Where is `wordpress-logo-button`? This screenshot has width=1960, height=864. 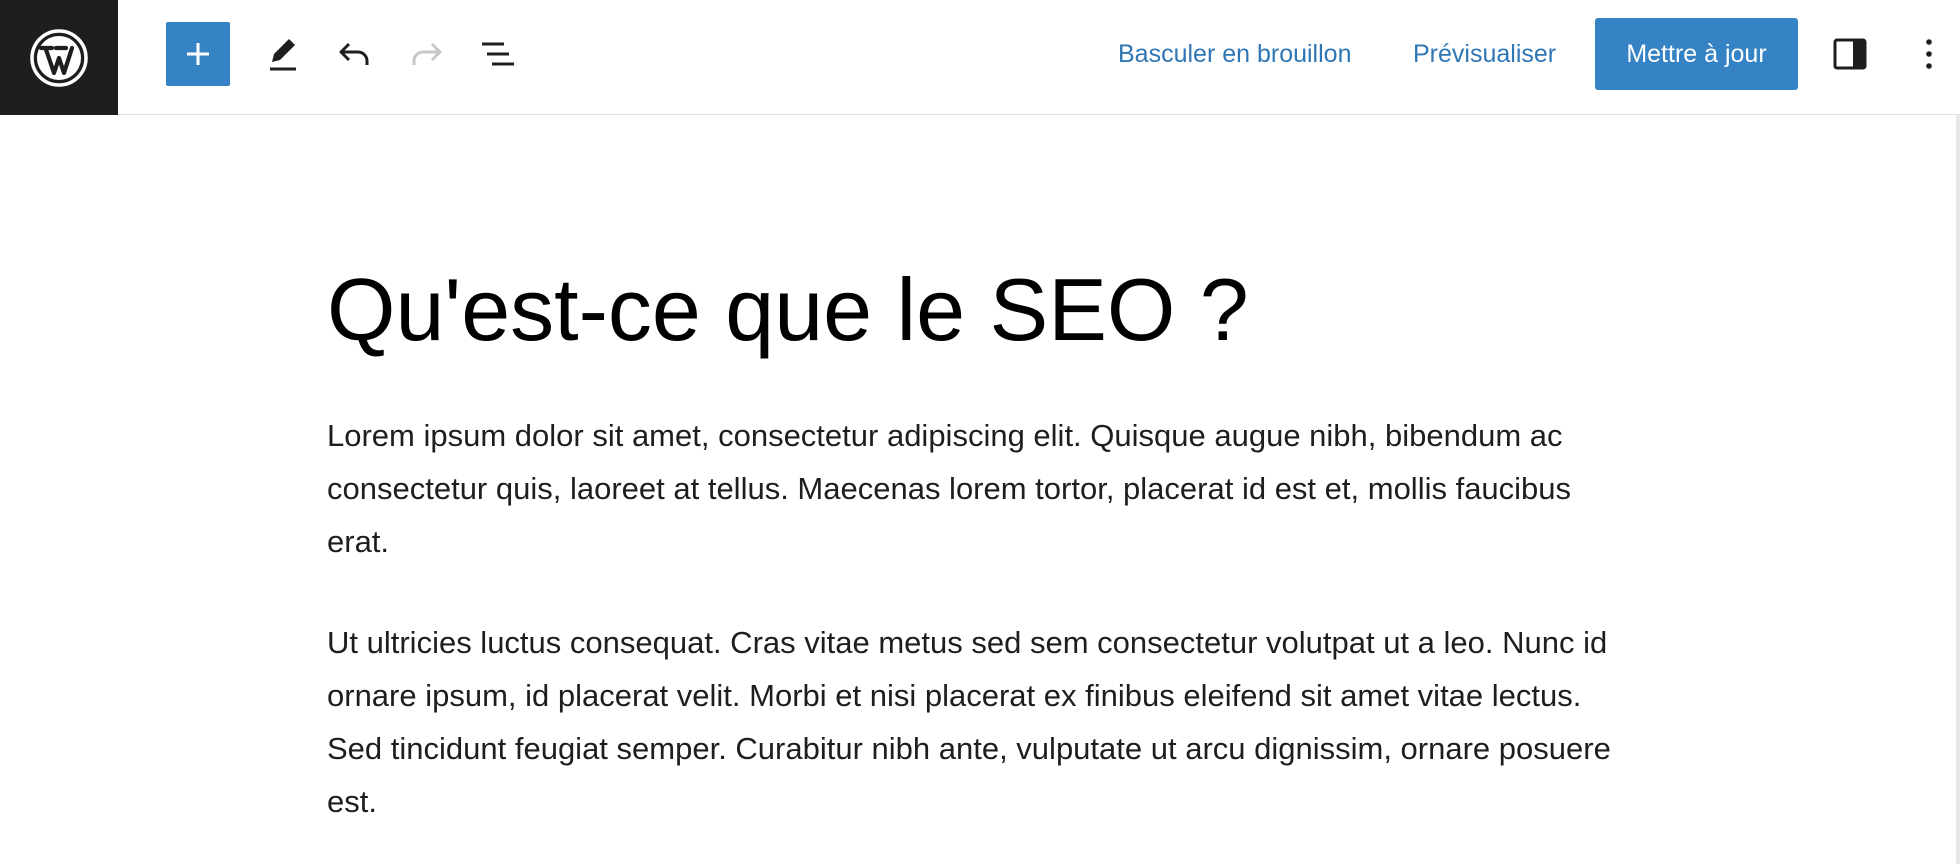
wordpress-logo-button is located at coordinates (59, 57).